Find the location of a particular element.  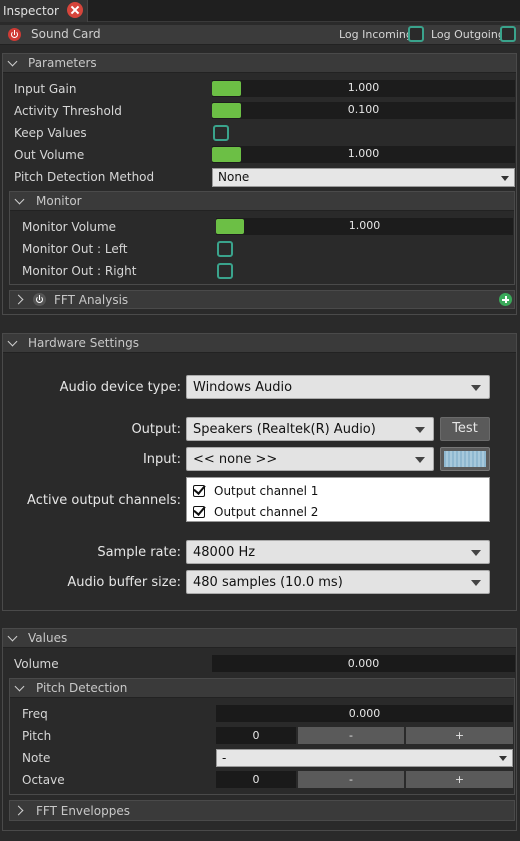

fft-enveloppes-header: FFT Enveloppes is located at coordinates (262, 810).